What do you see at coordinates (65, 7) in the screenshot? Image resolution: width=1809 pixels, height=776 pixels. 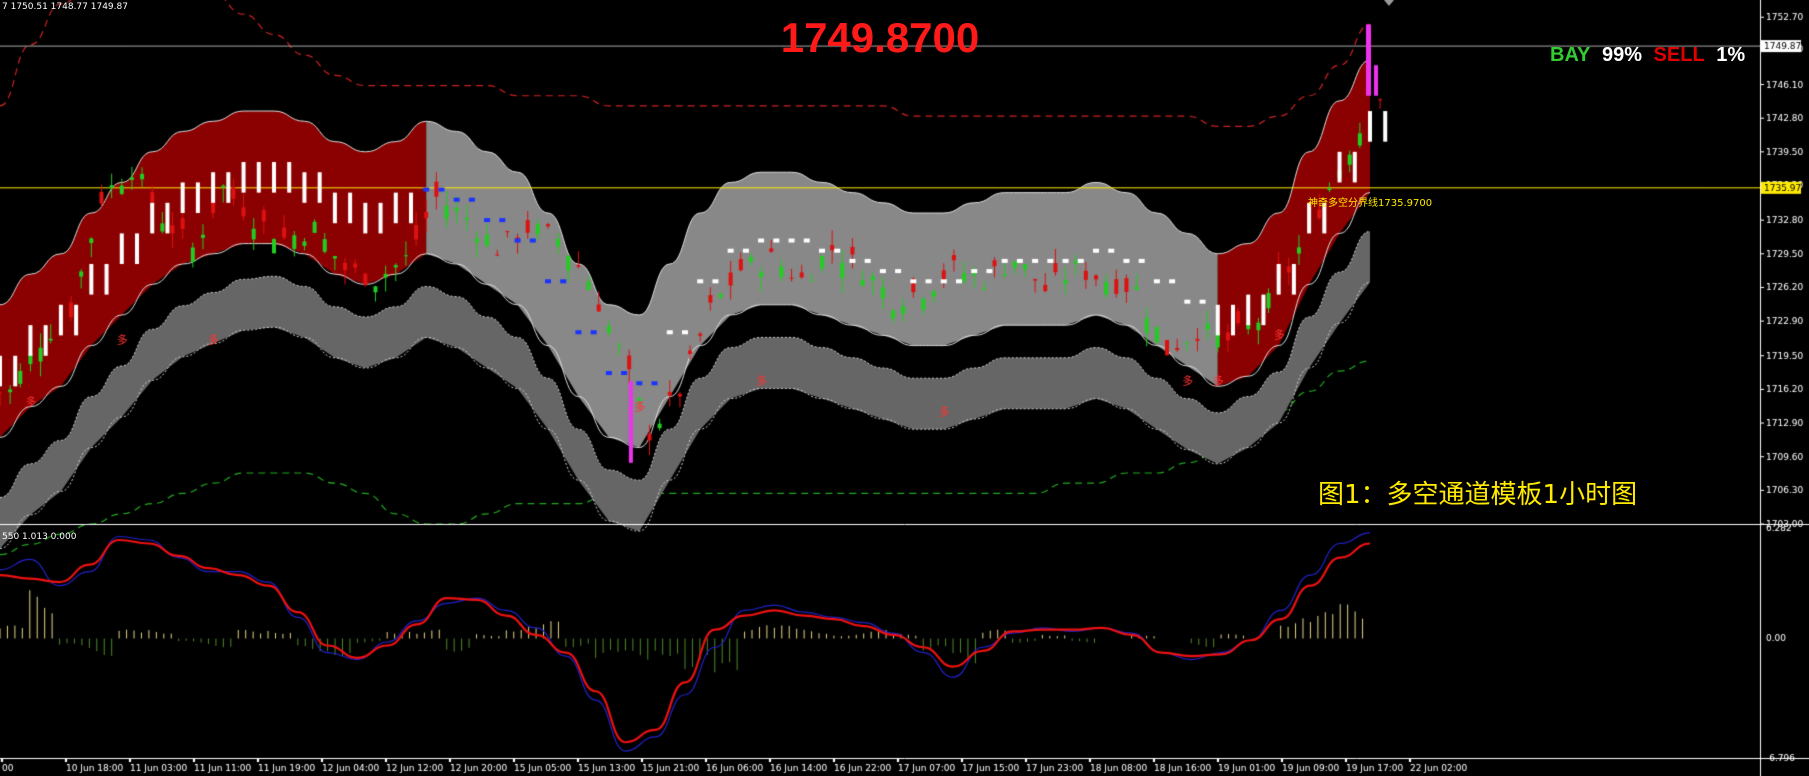 I see `ohlc-readout: 7 1750.51 1748.77 1749.87` at bounding box center [65, 7].